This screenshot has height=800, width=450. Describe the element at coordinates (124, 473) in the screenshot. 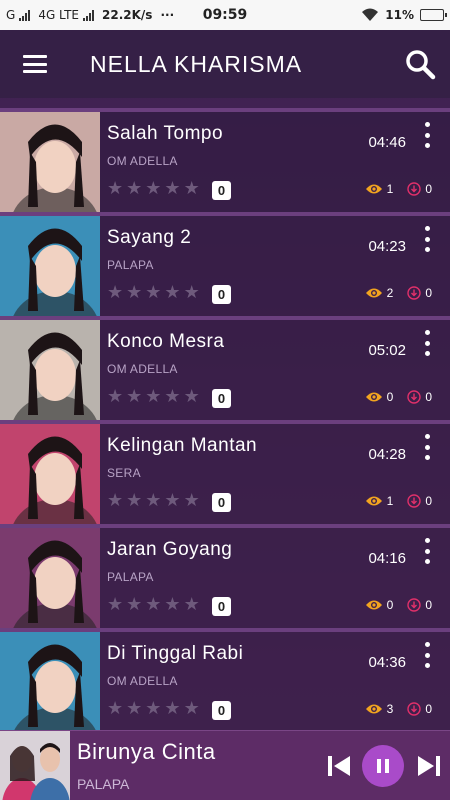

I see `song-artist: SERA` at that location.